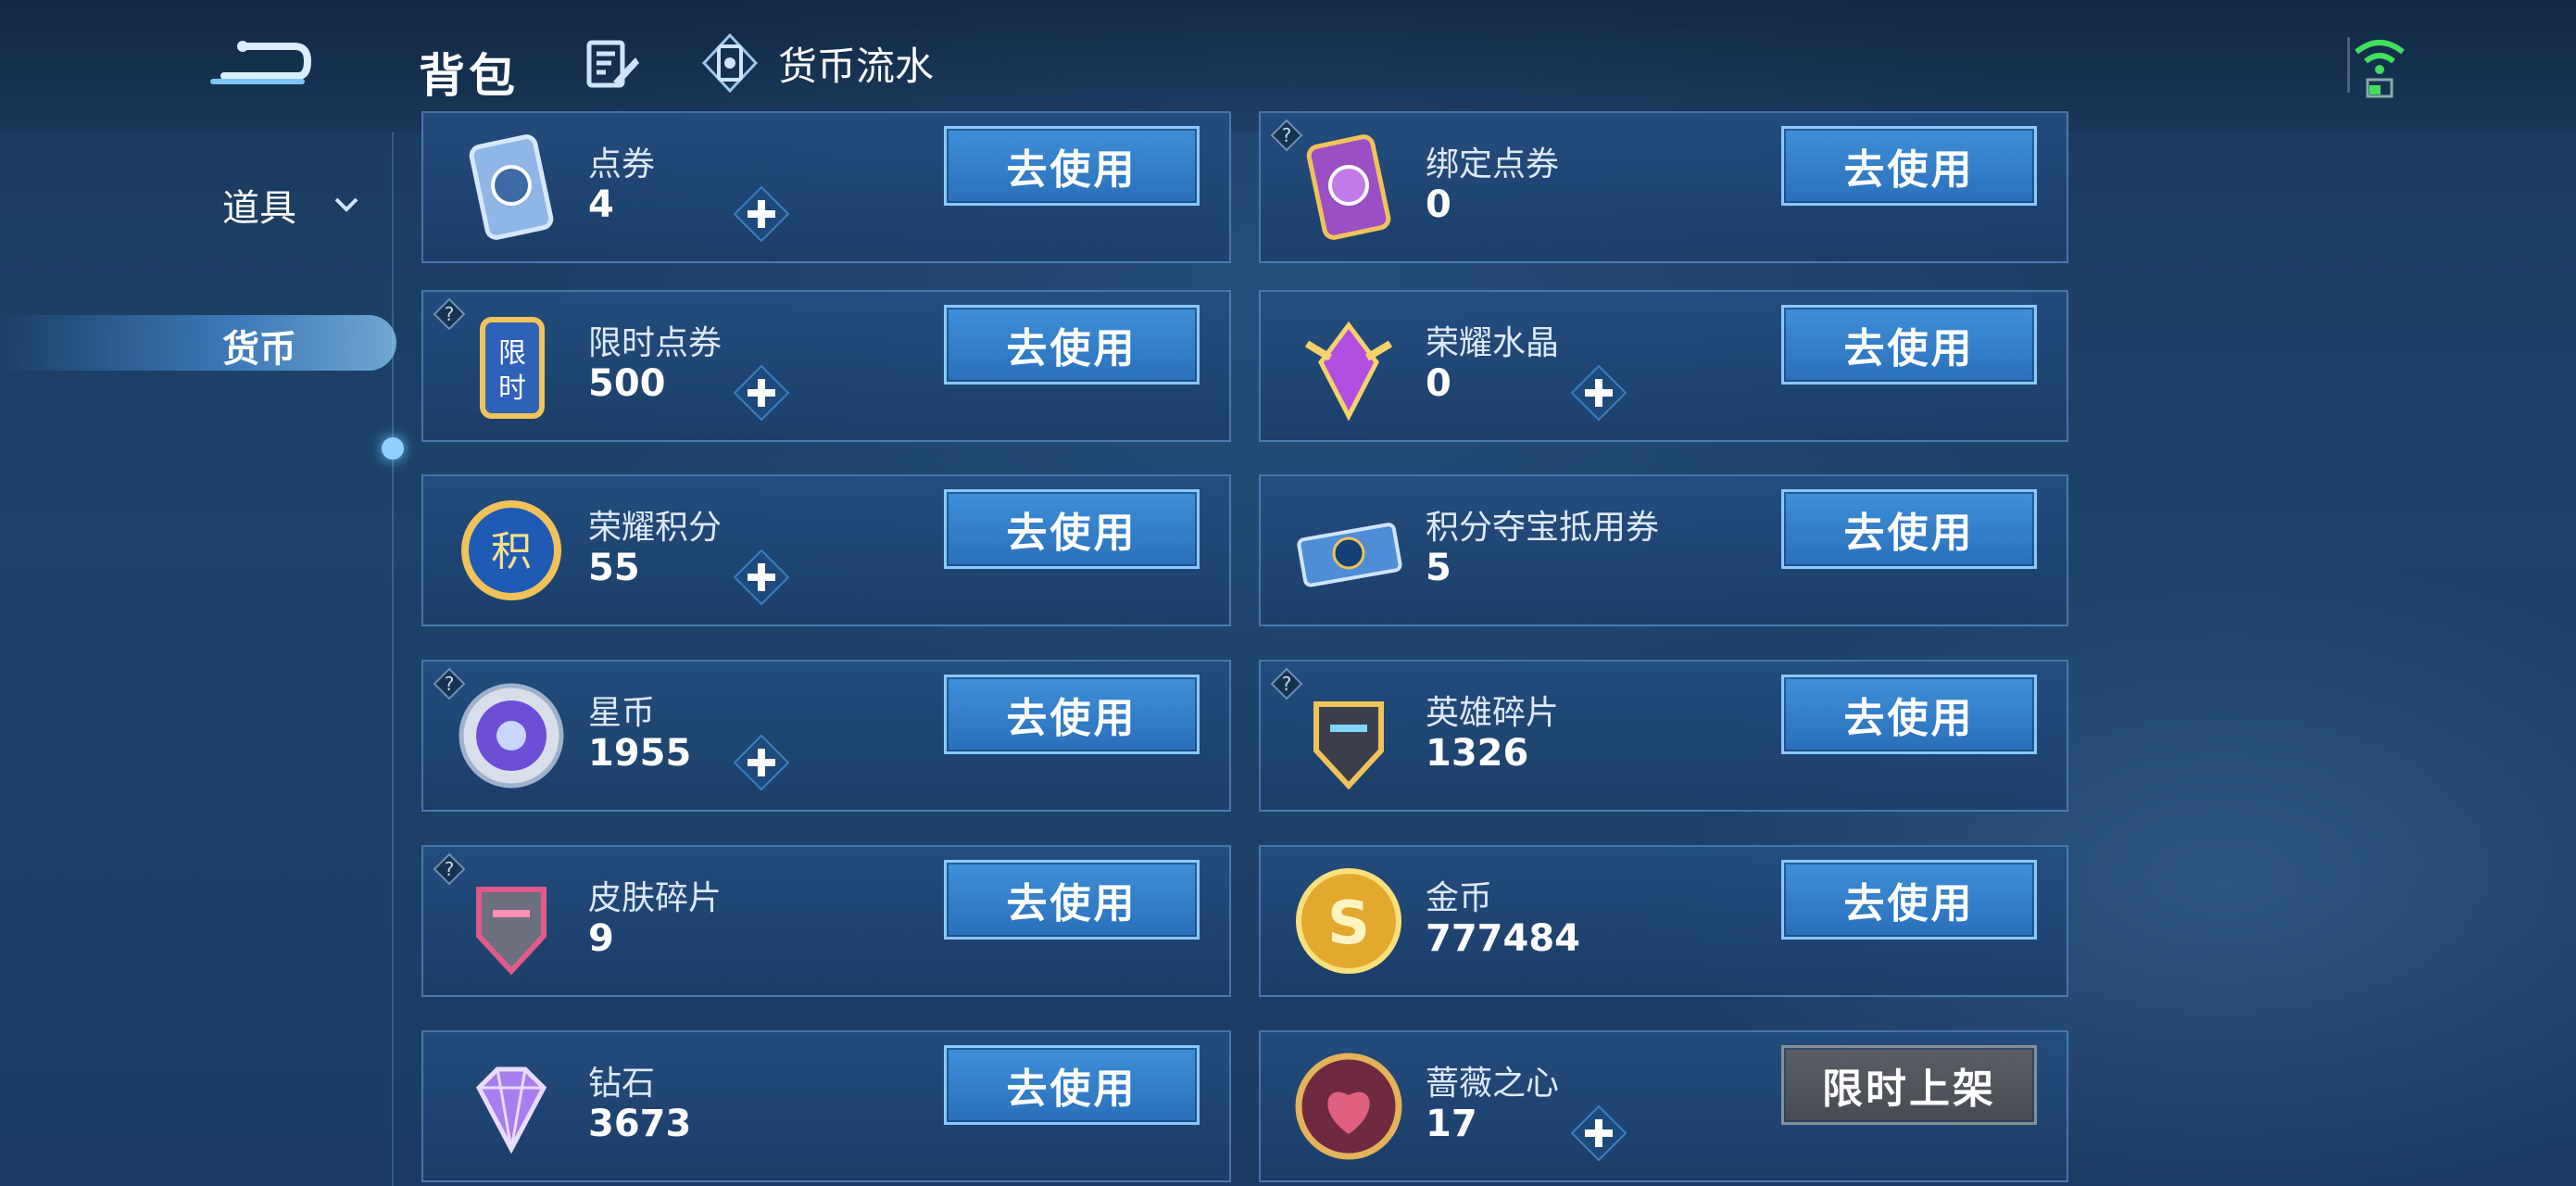 The width and height of the screenshot is (2576, 1186). I want to click on divider, so click(2348, 65).